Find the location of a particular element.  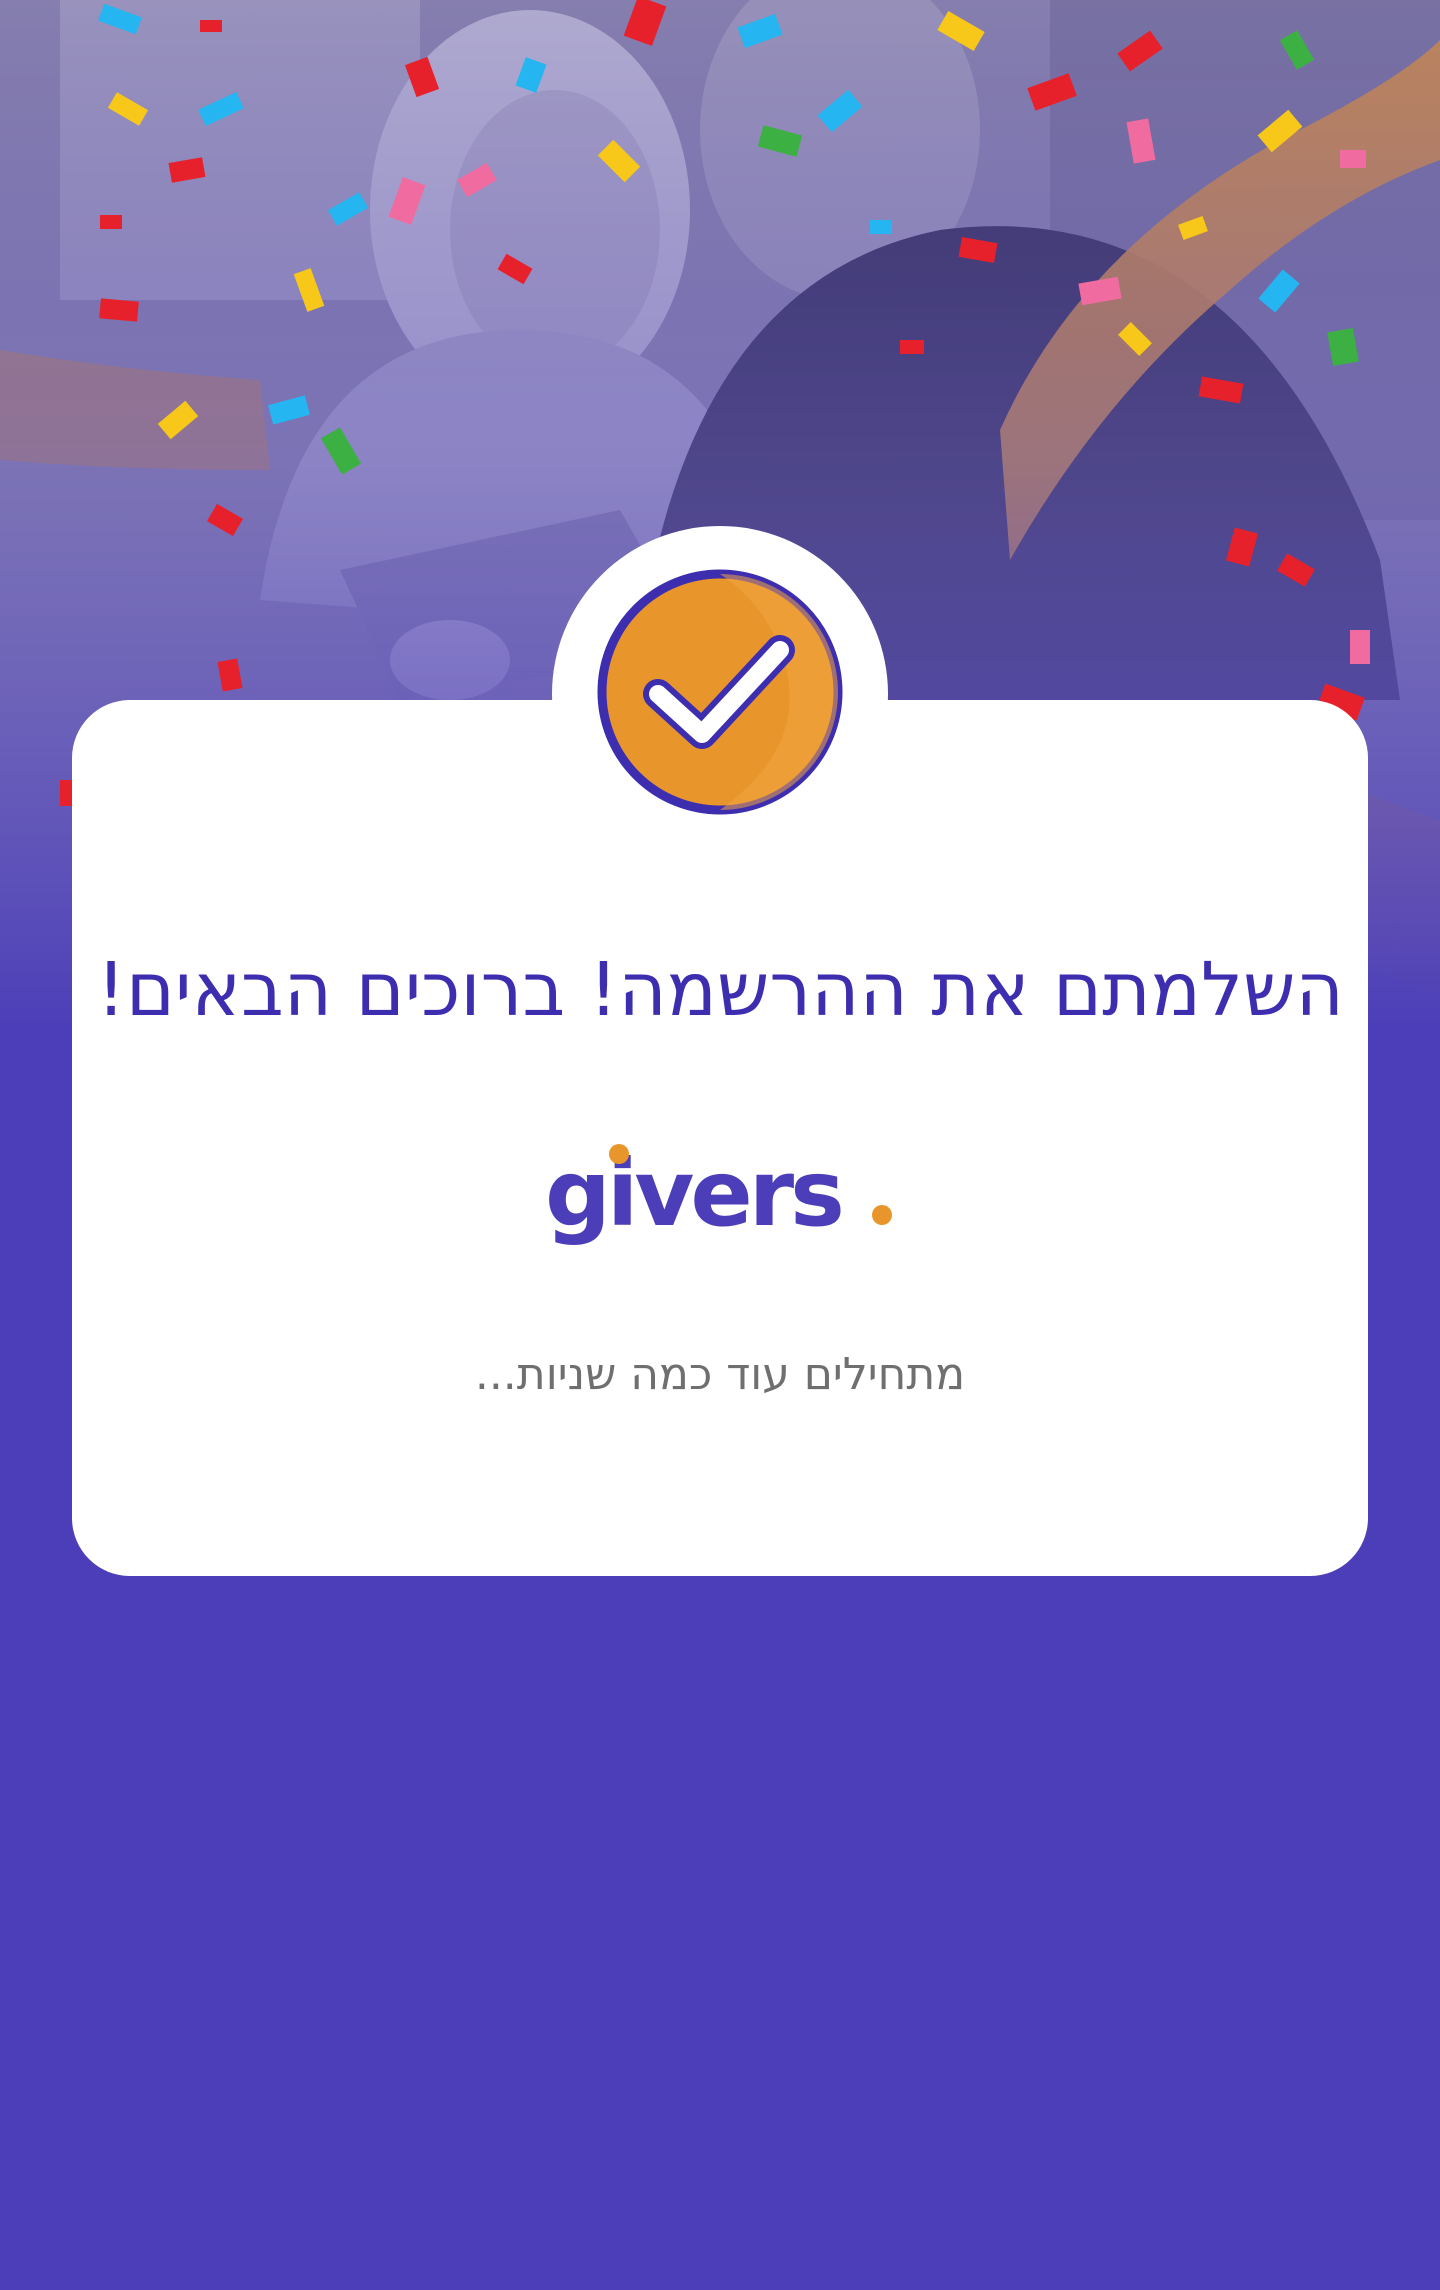

logo-period-dot is located at coordinates (882, 1215).